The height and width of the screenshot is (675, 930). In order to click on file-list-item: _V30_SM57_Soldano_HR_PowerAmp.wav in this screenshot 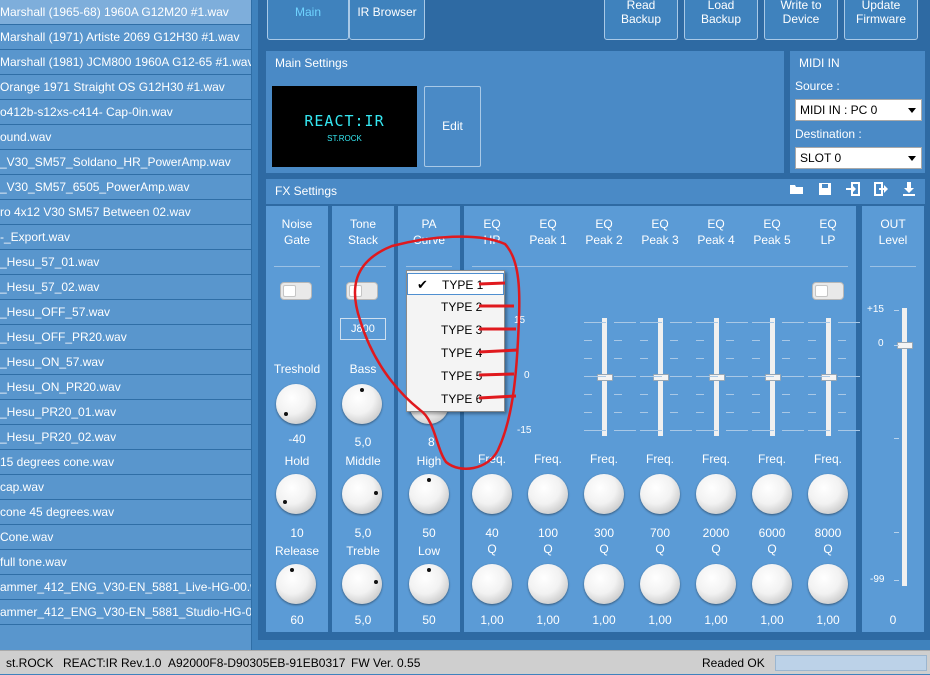, I will do `click(125, 162)`.